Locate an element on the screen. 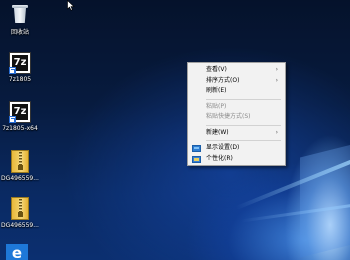 The height and width of the screenshot is (260, 350). menu-item-sort-by: 排序方式(O) › is located at coordinates (236, 81).